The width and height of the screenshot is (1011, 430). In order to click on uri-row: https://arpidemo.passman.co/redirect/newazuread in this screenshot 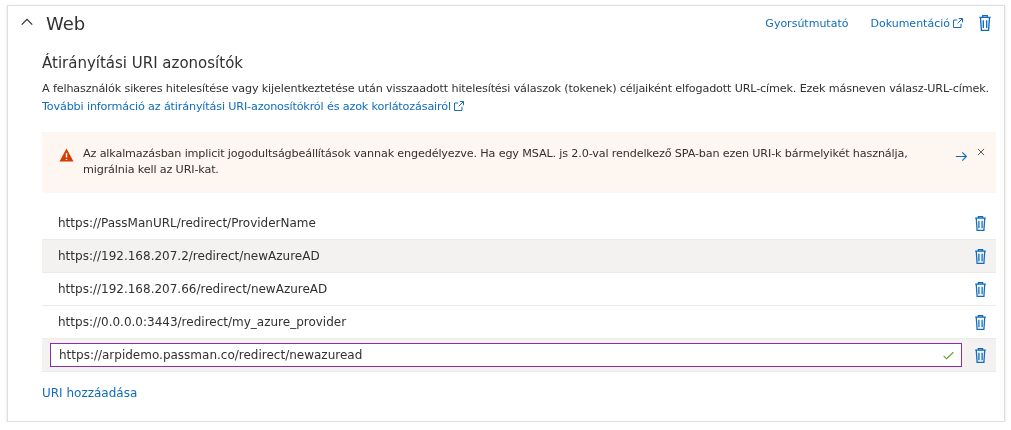, I will do `click(519, 355)`.